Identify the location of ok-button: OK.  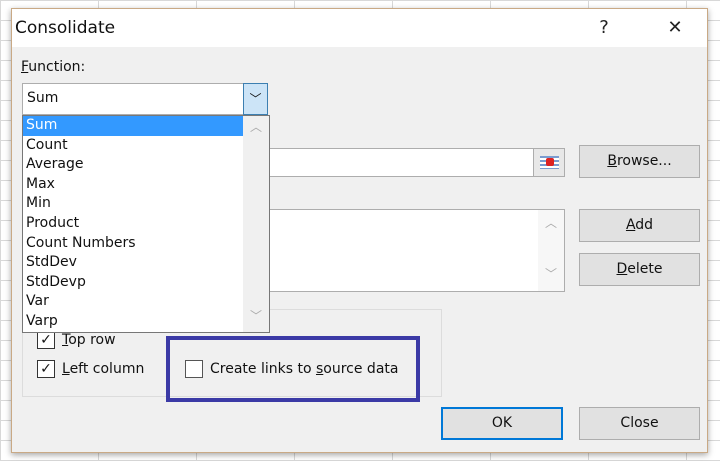
(502, 423).